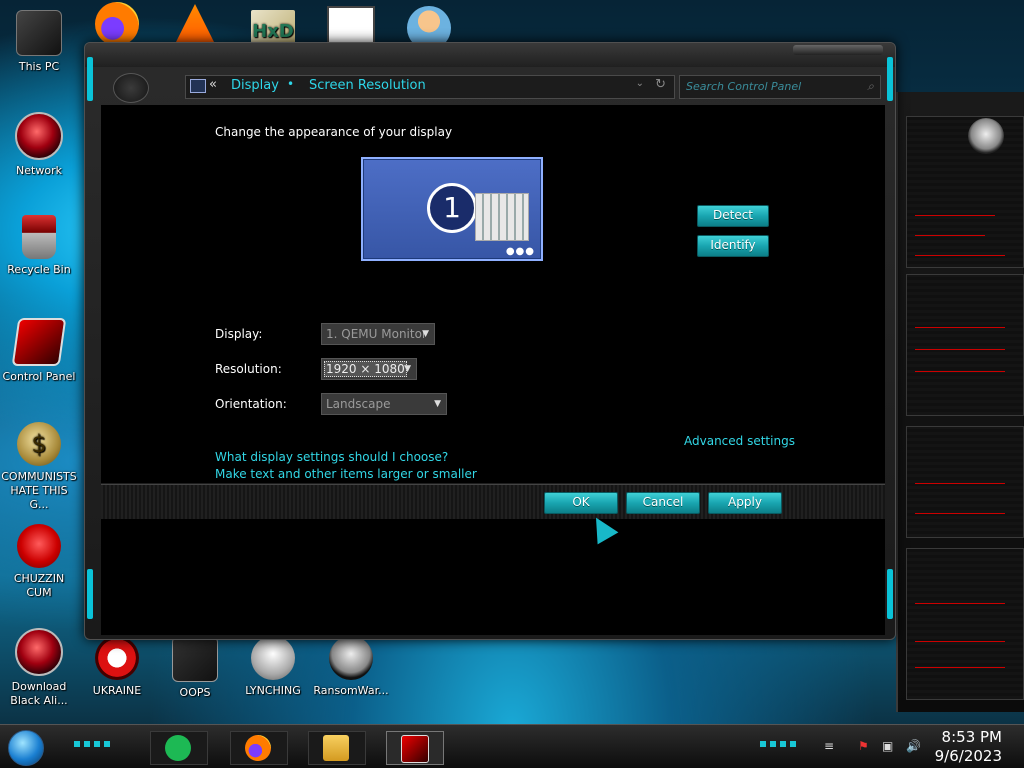  What do you see at coordinates (39, 546) in the screenshot?
I see `chuzzle-icon` at bounding box center [39, 546].